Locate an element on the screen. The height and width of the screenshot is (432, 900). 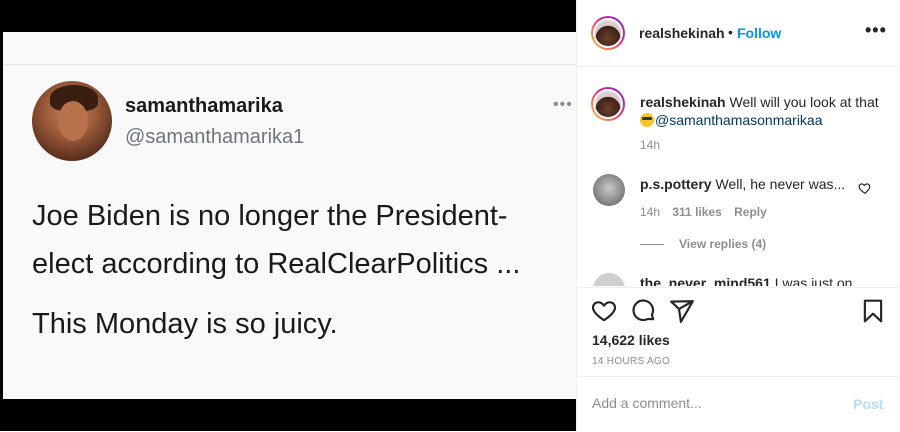
follow-button: Follow is located at coordinates (759, 33).